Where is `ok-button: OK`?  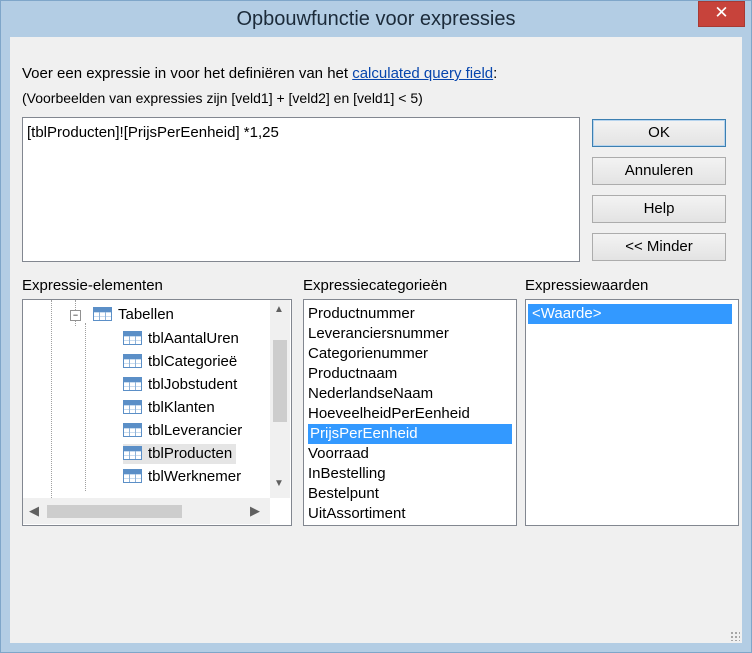 ok-button: OK is located at coordinates (659, 133).